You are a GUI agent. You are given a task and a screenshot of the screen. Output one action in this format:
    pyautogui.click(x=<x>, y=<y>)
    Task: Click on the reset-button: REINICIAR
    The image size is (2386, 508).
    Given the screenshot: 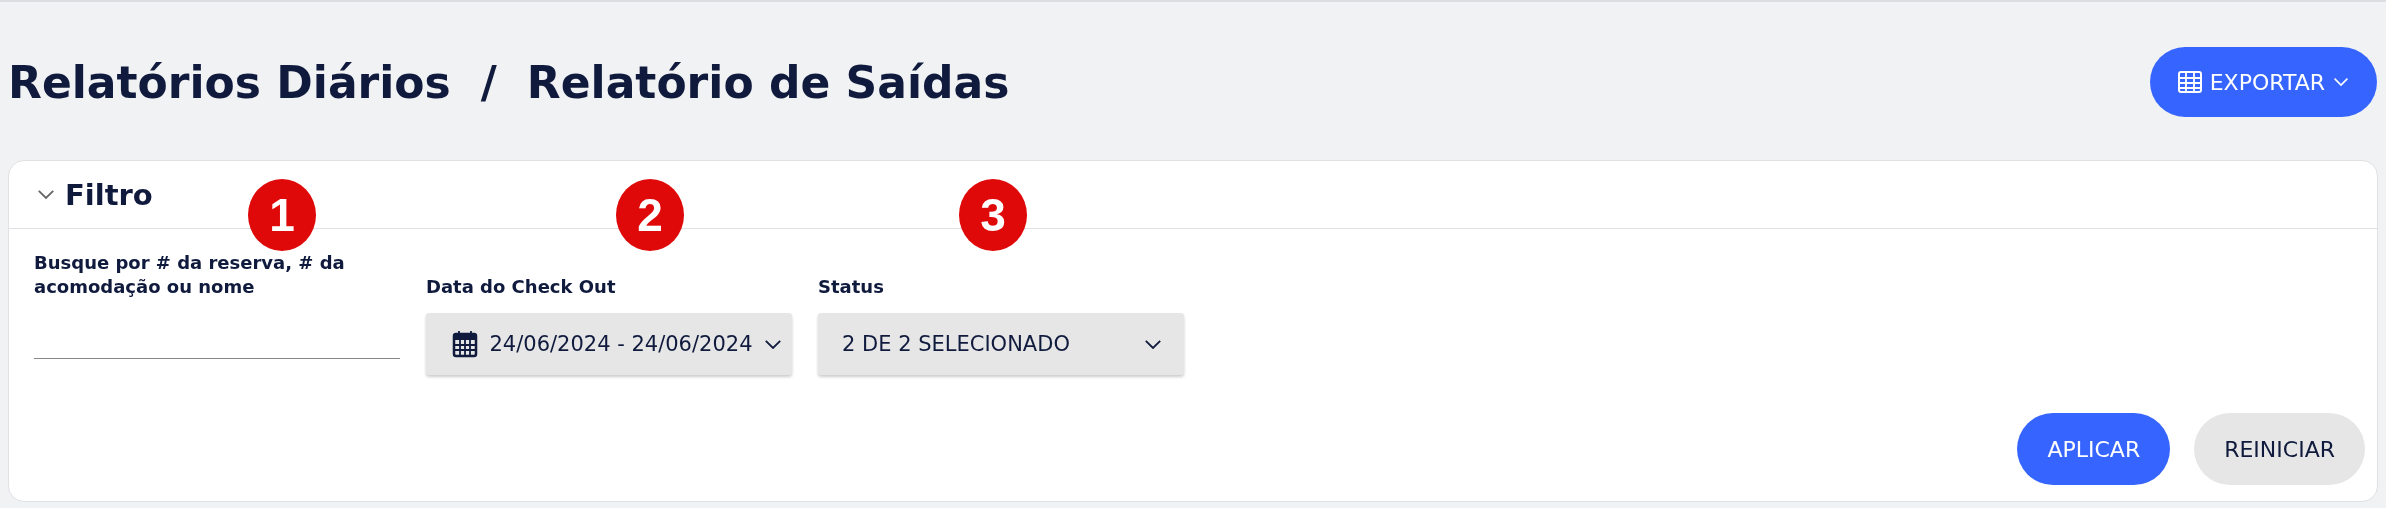 What is the action you would take?
    pyautogui.click(x=2279, y=449)
    